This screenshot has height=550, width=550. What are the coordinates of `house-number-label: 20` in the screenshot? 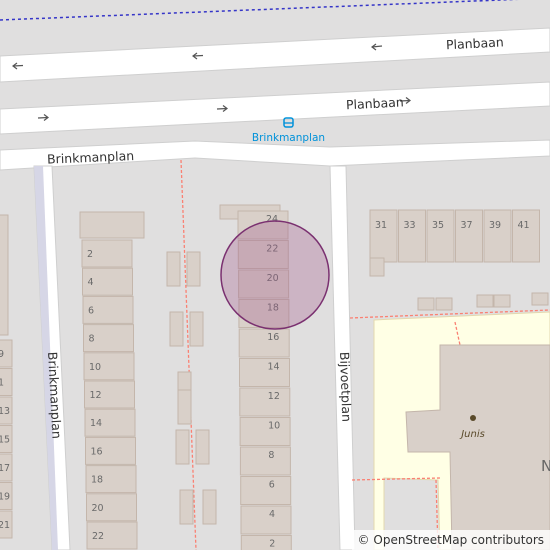 It's located at (98, 508).